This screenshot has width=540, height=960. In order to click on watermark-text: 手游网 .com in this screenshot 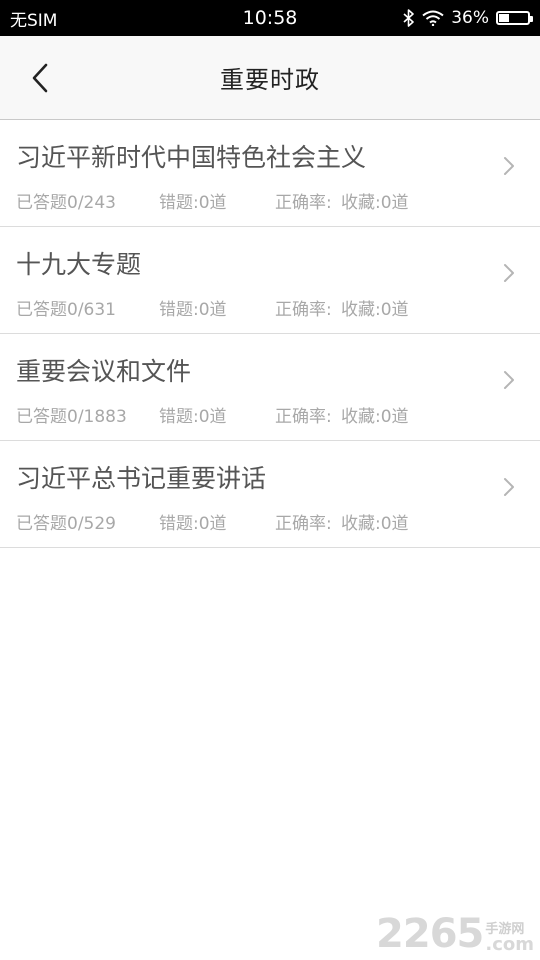, I will do `click(509, 938)`.